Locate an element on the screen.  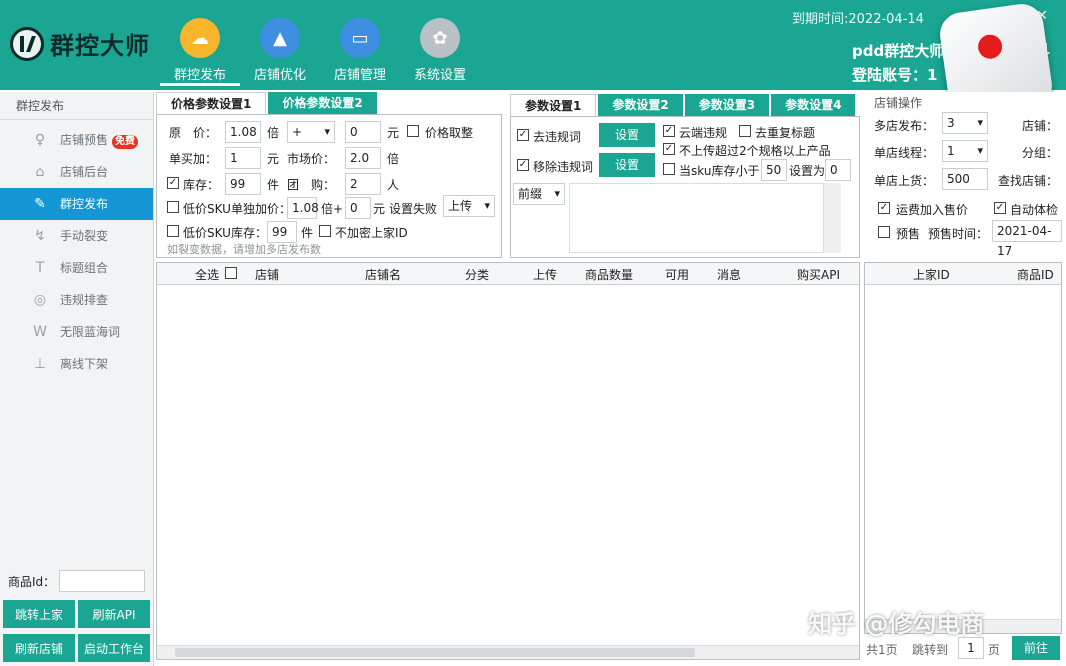
thread-select: 1 is located at coordinates (965, 151).